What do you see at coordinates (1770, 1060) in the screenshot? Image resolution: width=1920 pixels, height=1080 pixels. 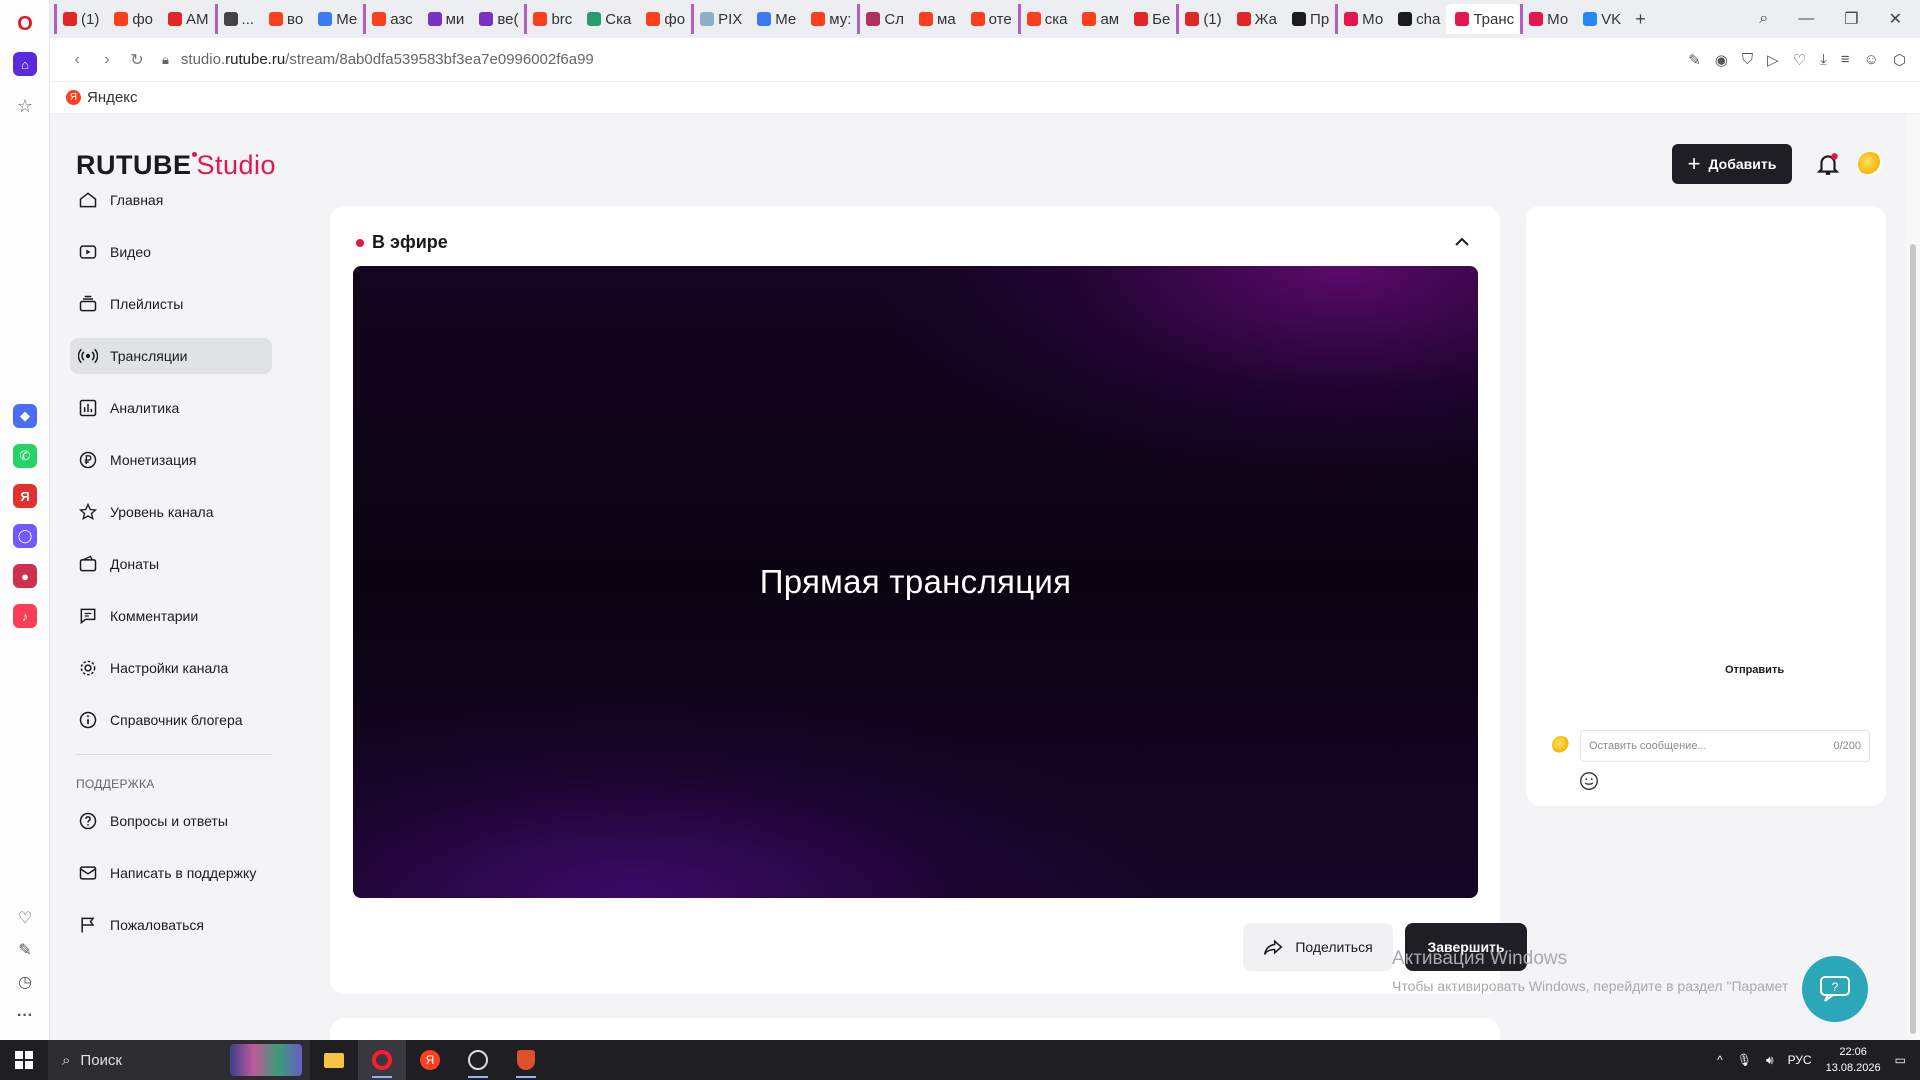 I see `volume-icon: 🔊︎` at bounding box center [1770, 1060].